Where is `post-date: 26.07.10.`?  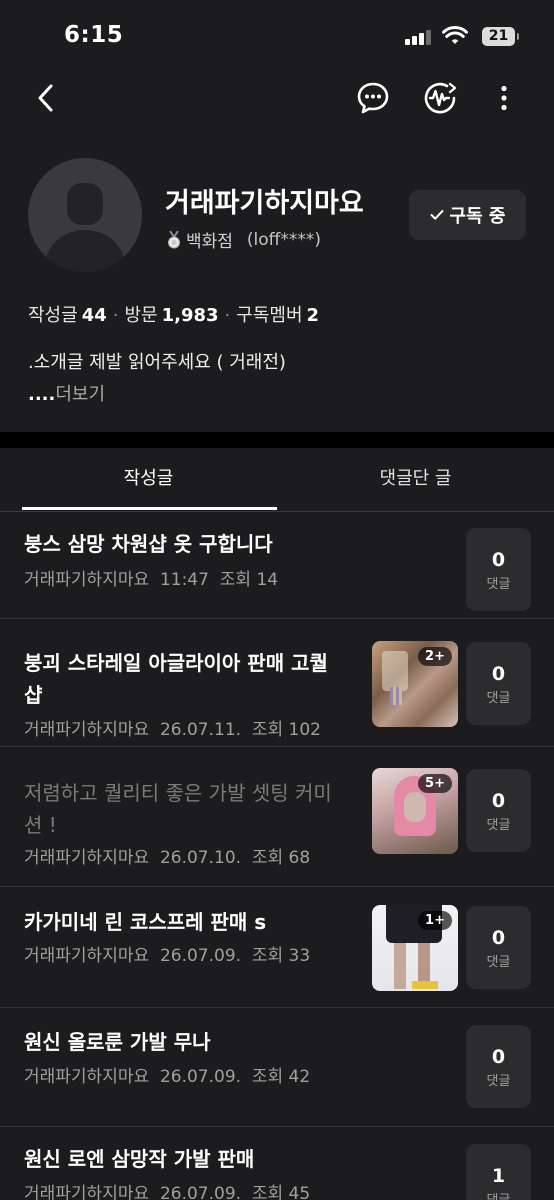
post-date: 26.07.10. is located at coordinates (200, 858).